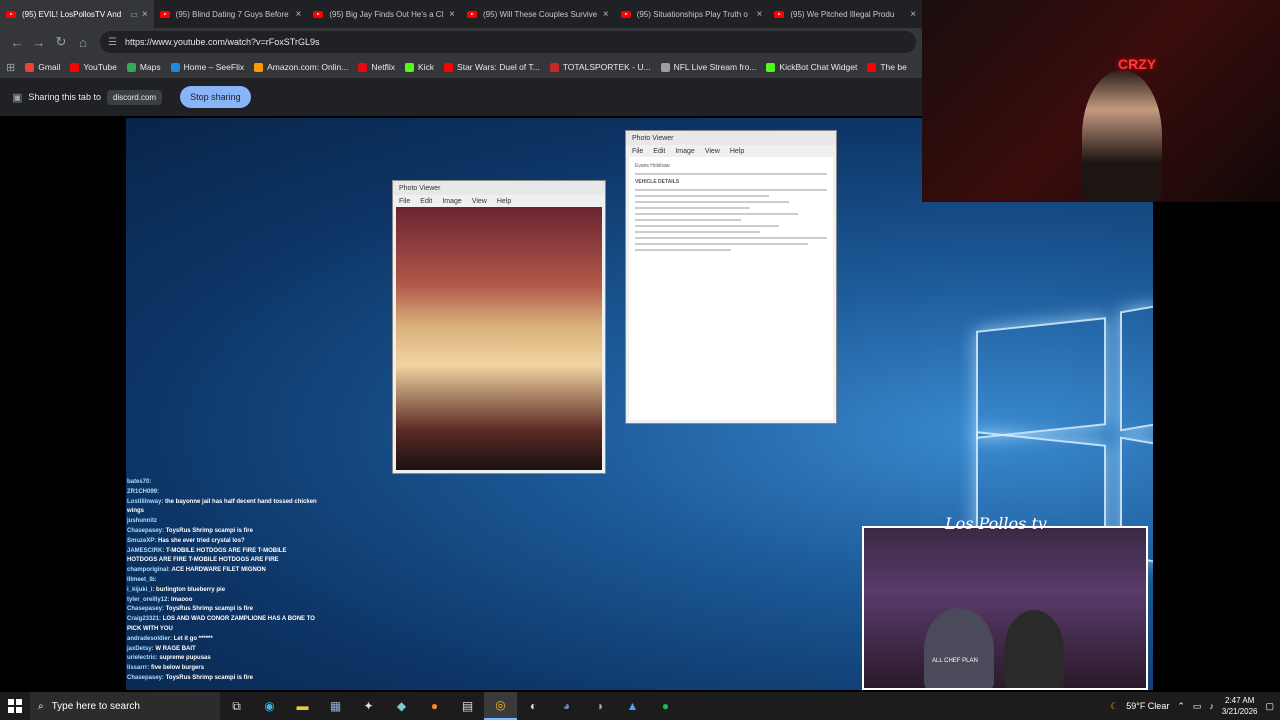  Describe the element at coordinates (818, 67) in the screenshot. I see `bookmark-label: KickBot Chat Widget` at that location.